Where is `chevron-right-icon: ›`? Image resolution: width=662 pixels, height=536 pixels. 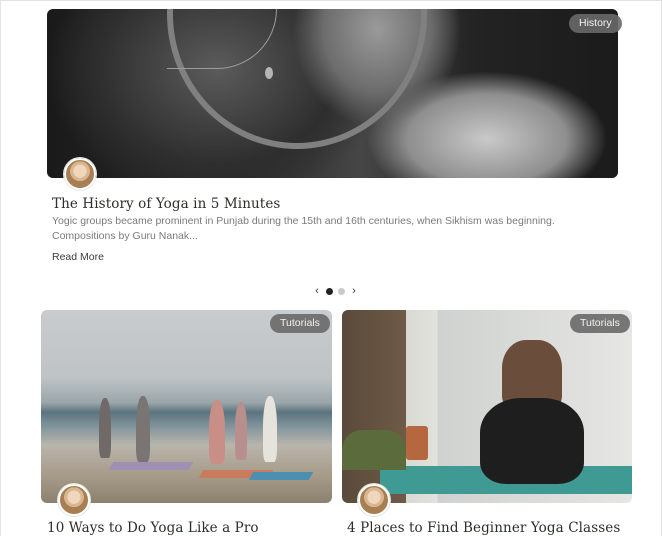 chevron-right-icon: › is located at coordinates (354, 291).